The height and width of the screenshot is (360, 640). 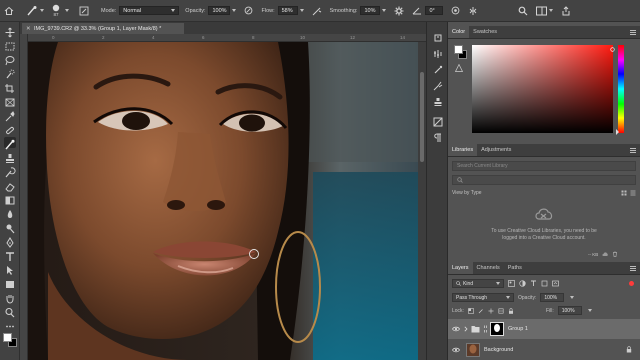 What do you see at coordinates (438, 68) in the screenshot?
I see `brush-settings-panel-icon` at bounding box center [438, 68].